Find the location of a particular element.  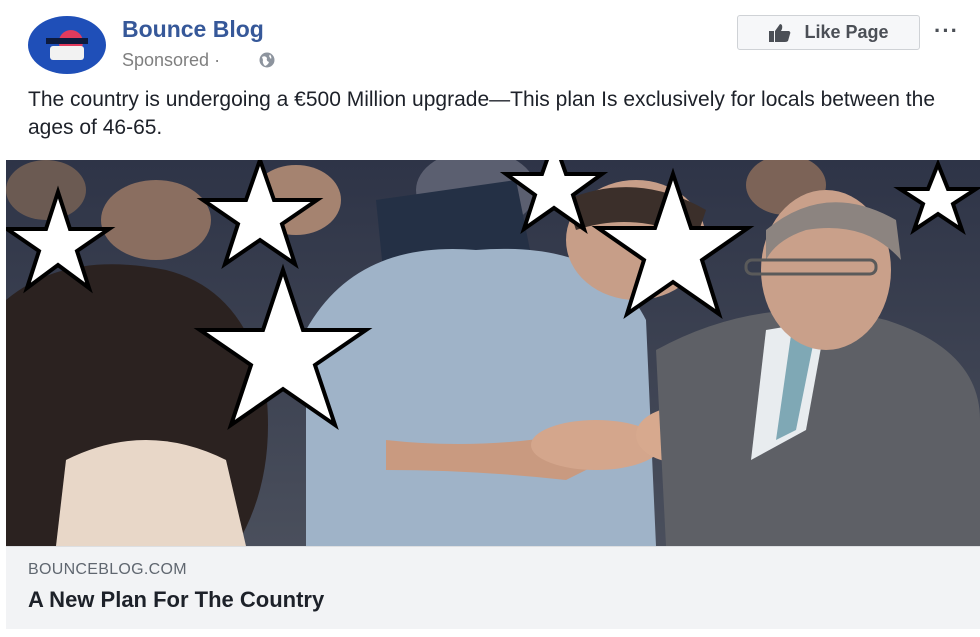

thumbs-up-icon is located at coordinates (780, 32).